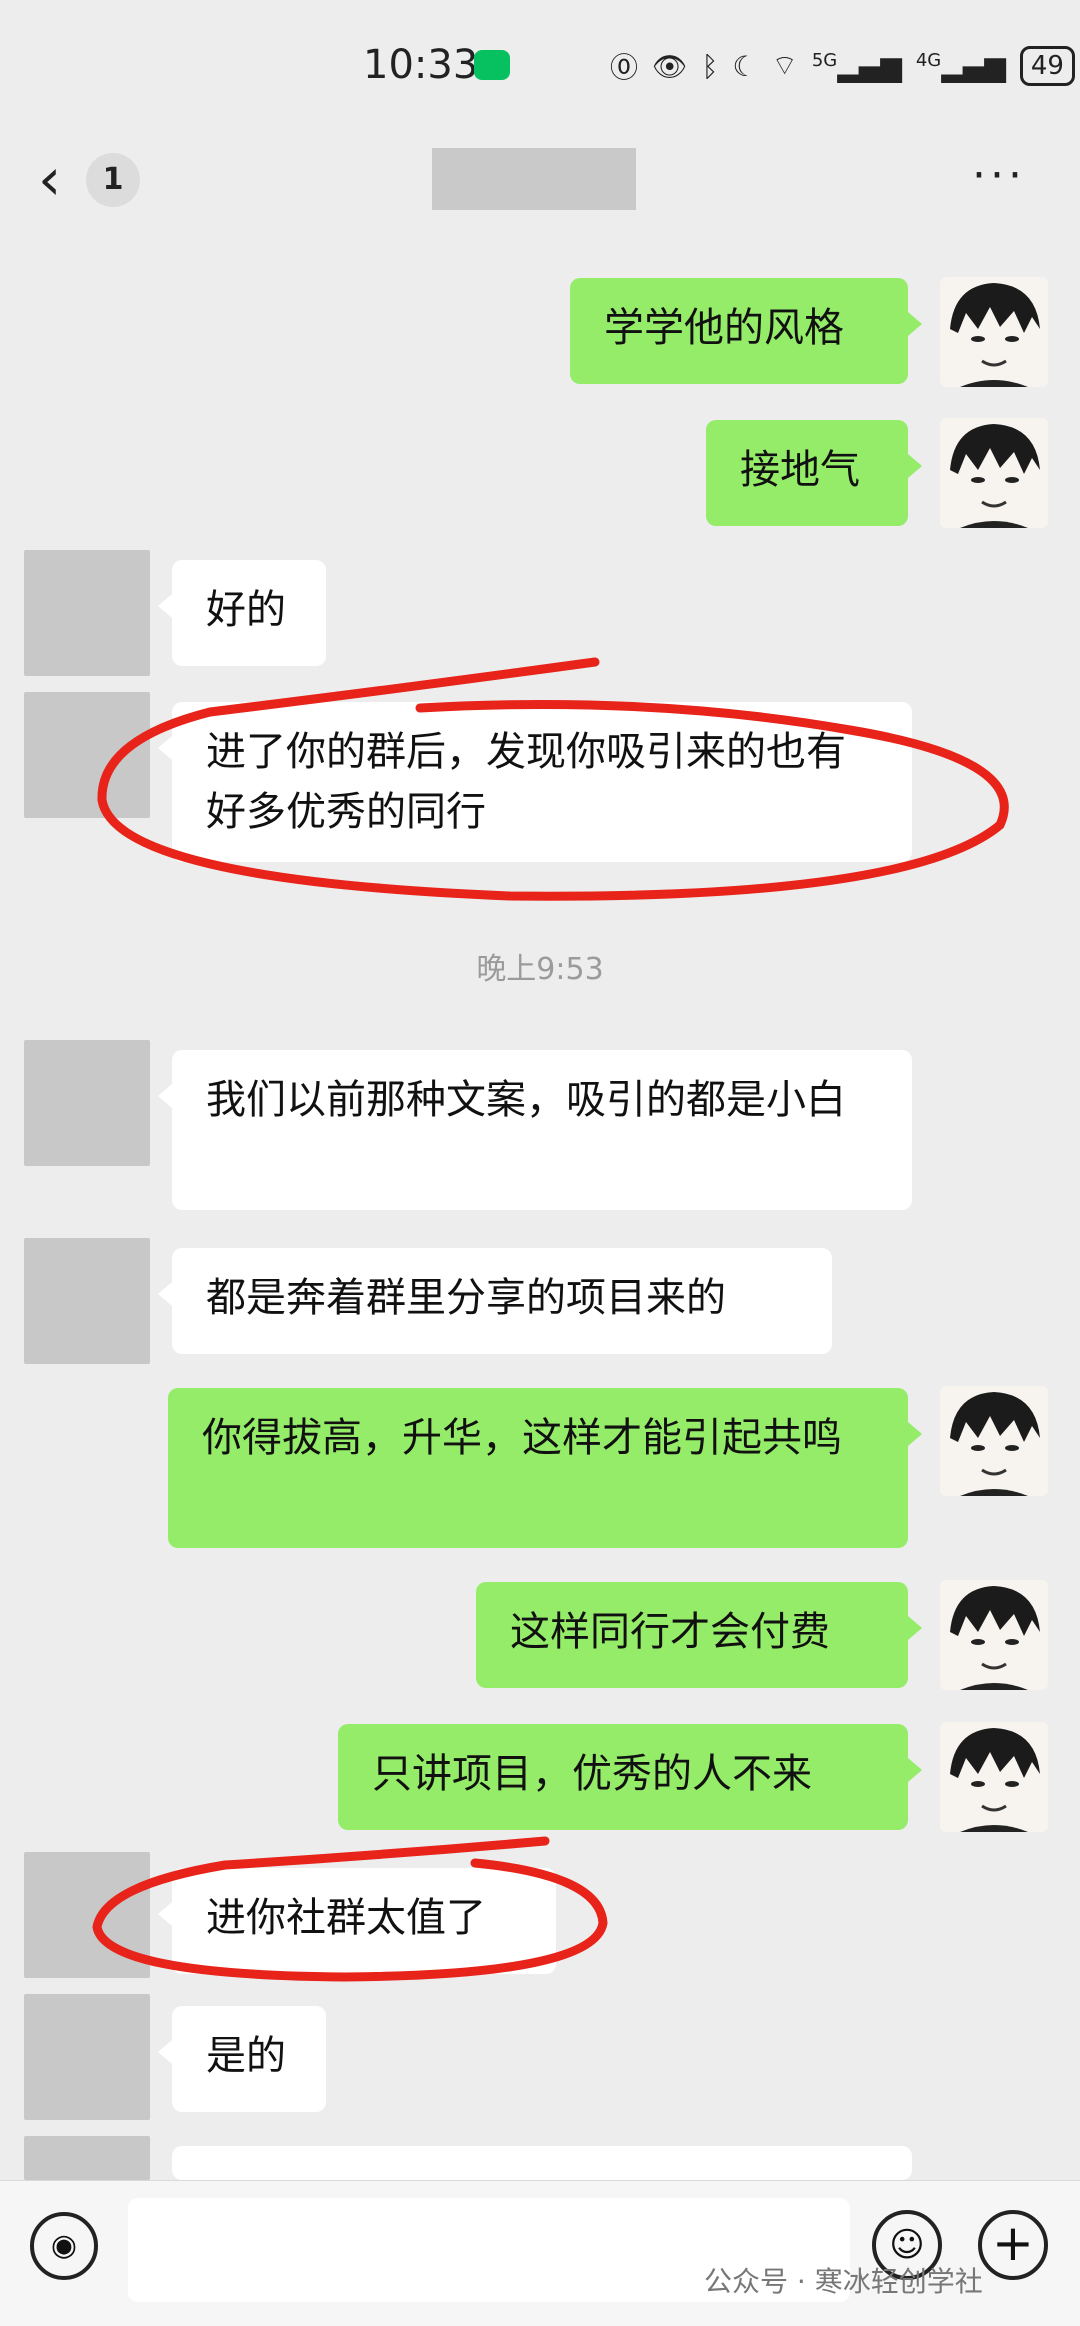  I want to click on 5g-signal-icon: 5G▂▄▆, so click(856, 66).